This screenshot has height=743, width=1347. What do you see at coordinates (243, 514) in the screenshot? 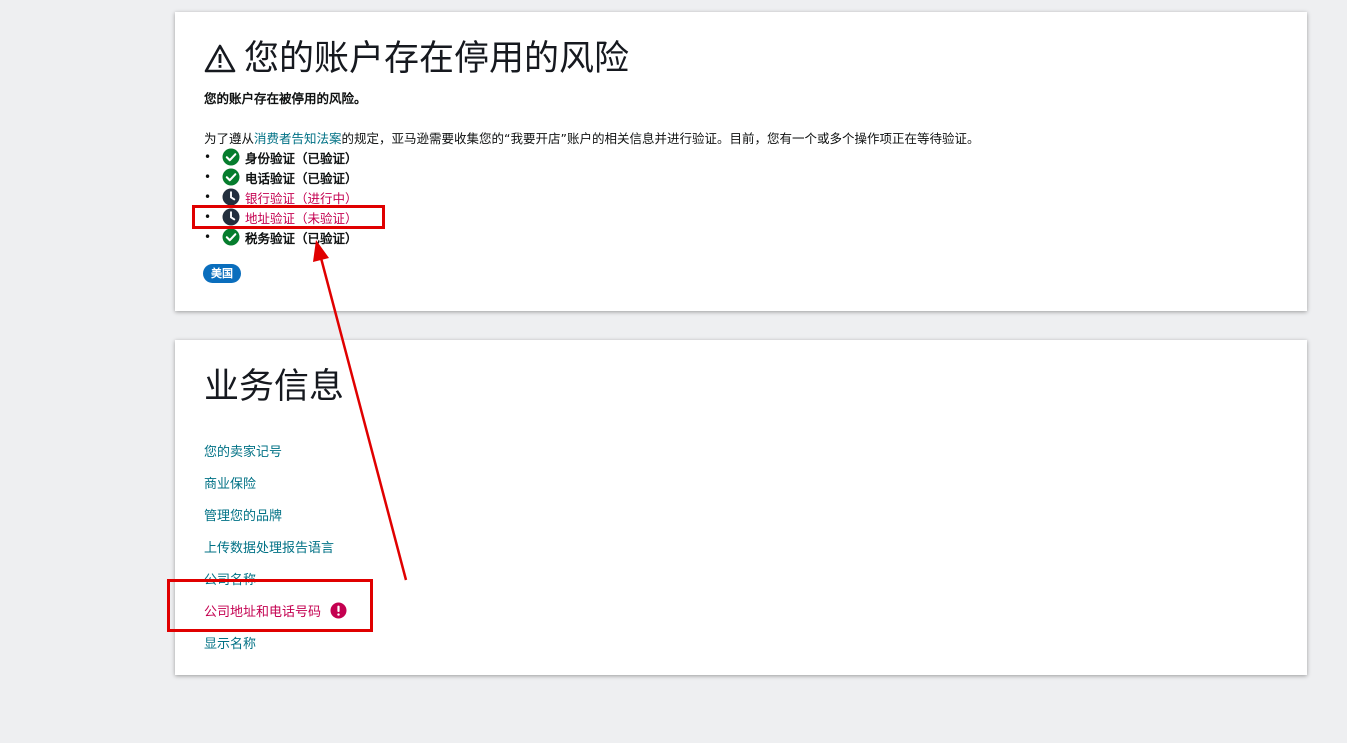
I see `business-link: 管理您的品牌` at bounding box center [243, 514].